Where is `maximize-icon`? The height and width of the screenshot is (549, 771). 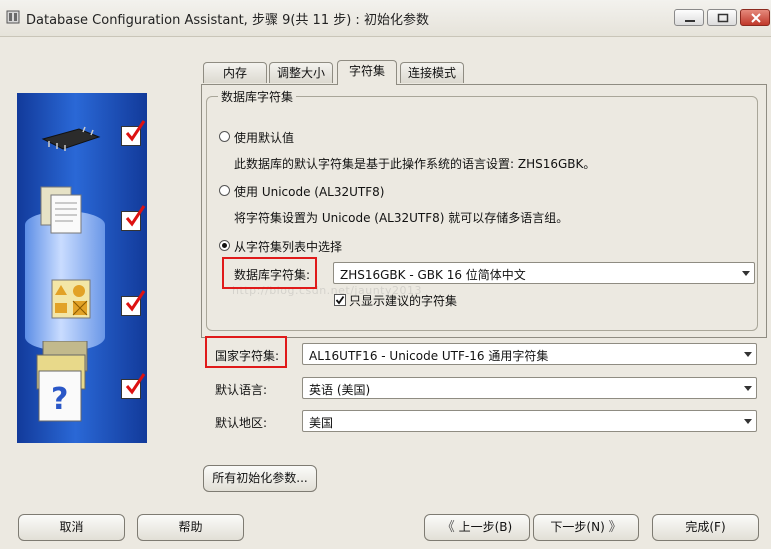 maximize-icon is located at coordinates (723, 18).